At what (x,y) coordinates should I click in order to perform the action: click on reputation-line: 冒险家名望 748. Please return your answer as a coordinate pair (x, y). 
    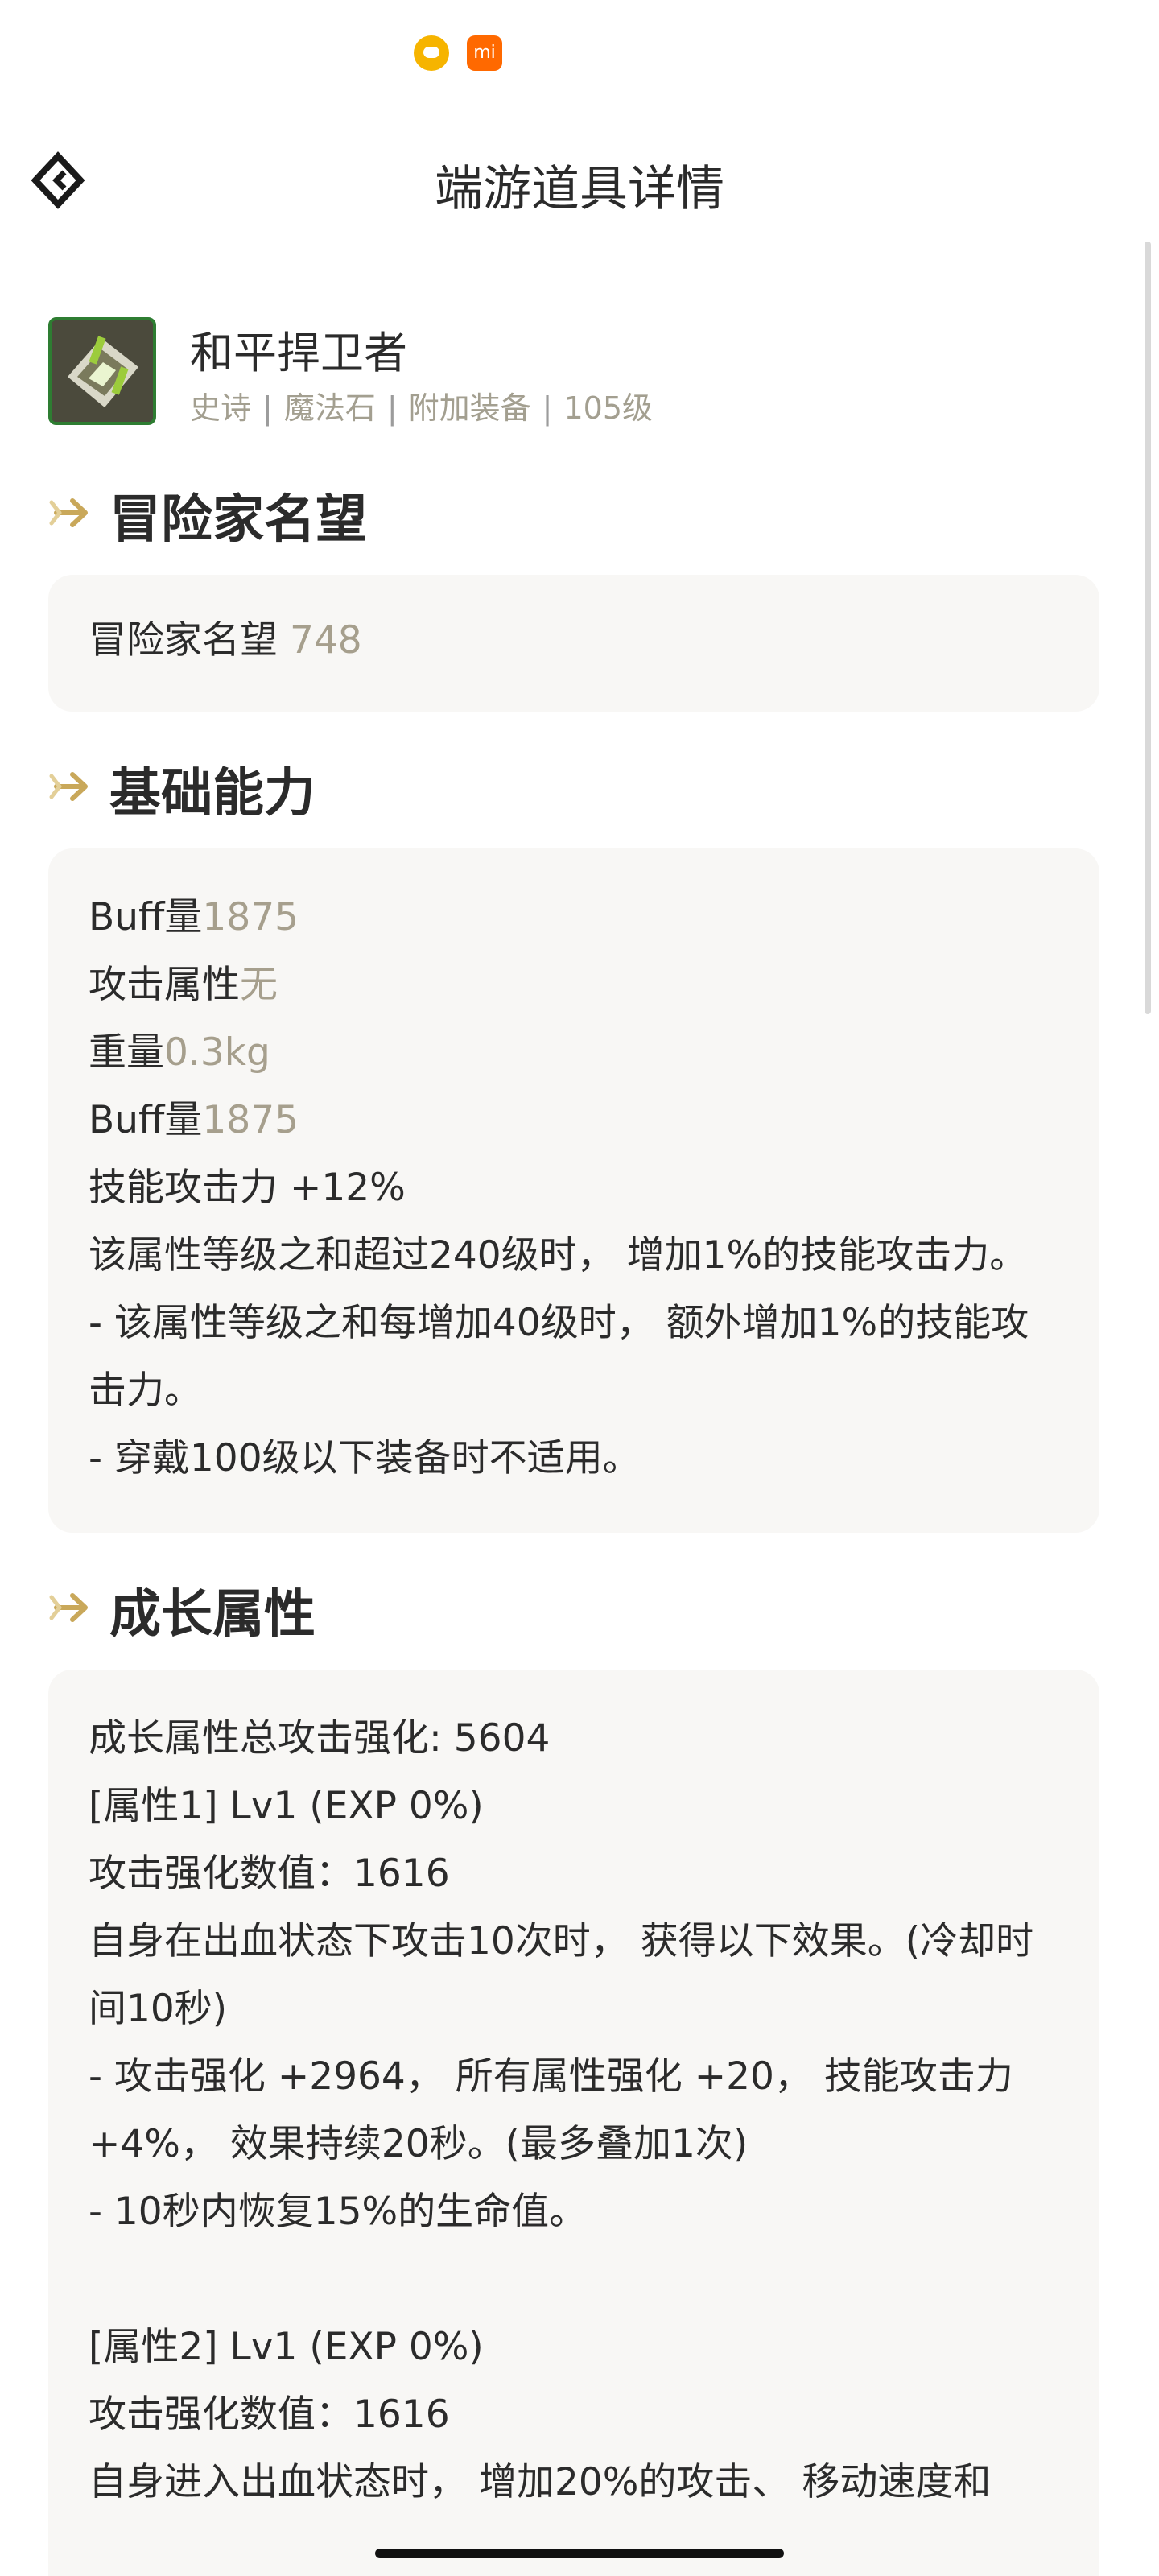
    Looking at the image, I should click on (574, 641).